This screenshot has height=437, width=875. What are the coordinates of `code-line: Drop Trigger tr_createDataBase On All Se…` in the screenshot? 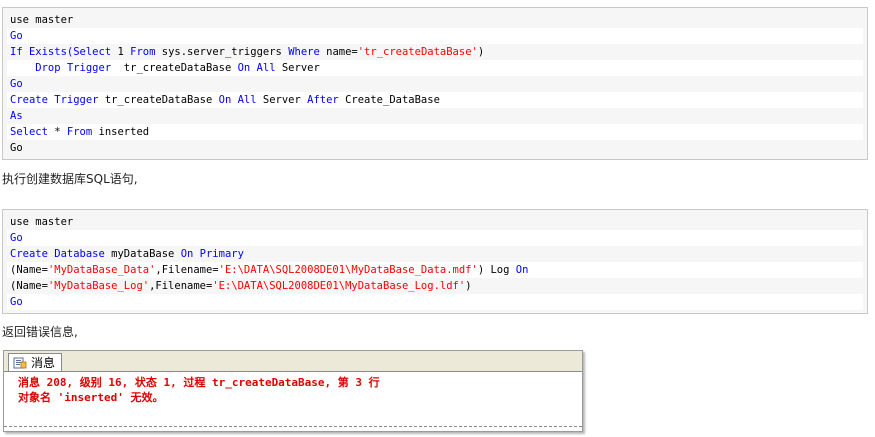 It's located at (435, 68).